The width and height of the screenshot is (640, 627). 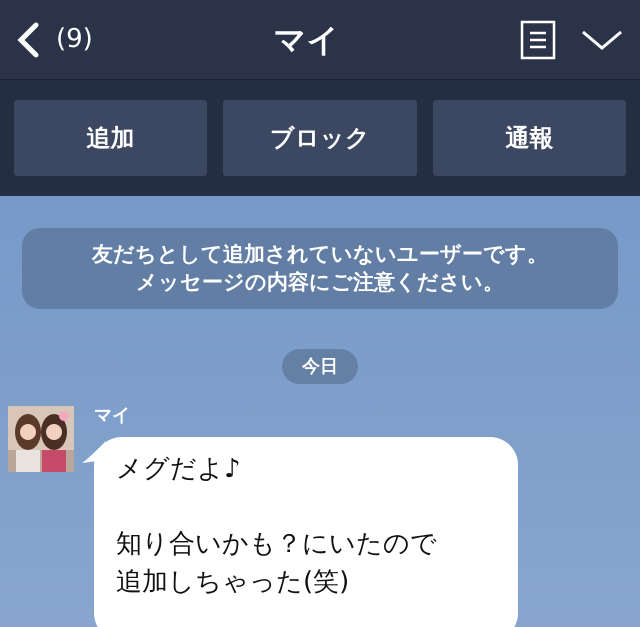 What do you see at coordinates (111, 138) in the screenshot?
I see `action-button: 追加` at bounding box center [111, 138].